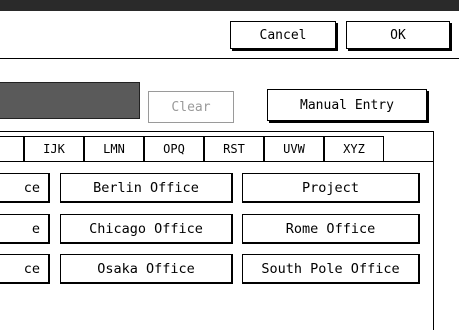 This screenshot has height=330, width=459. I want to click on tab-rst: RST, so click(234, 148).